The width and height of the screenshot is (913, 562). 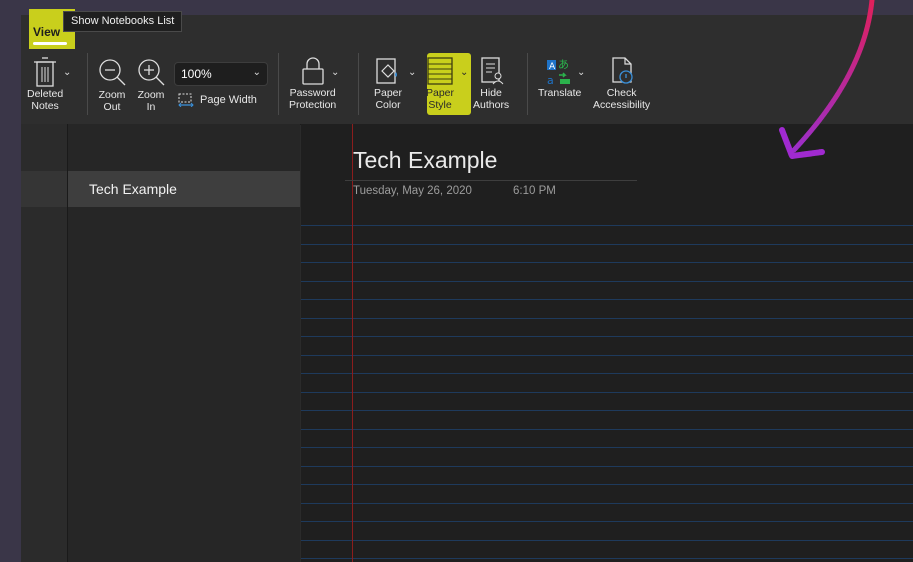 What do you see at coordinates (440, 71) in the screenshot?
I see `paper-style-icon` at bounding box center [440, 71].